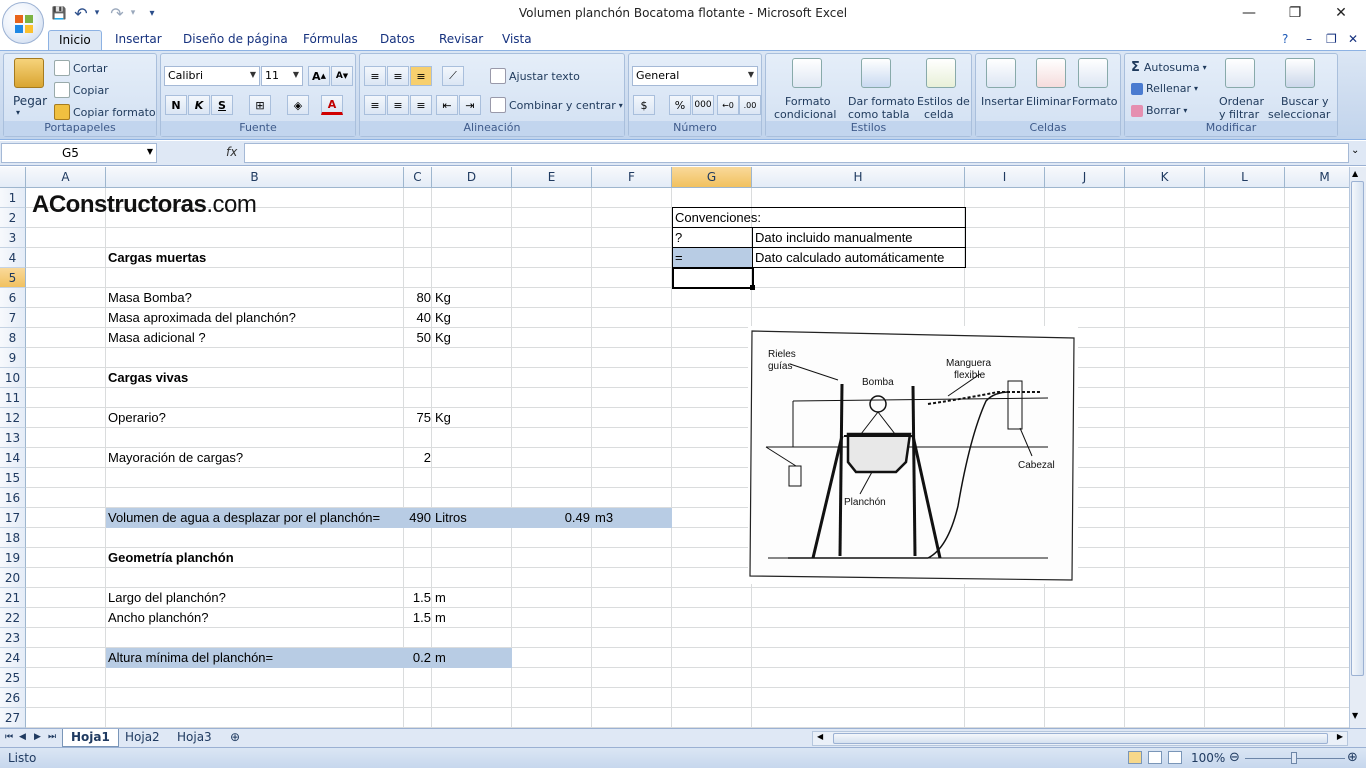  I want to click on align-left-icon: ≡, so click(375, 105).